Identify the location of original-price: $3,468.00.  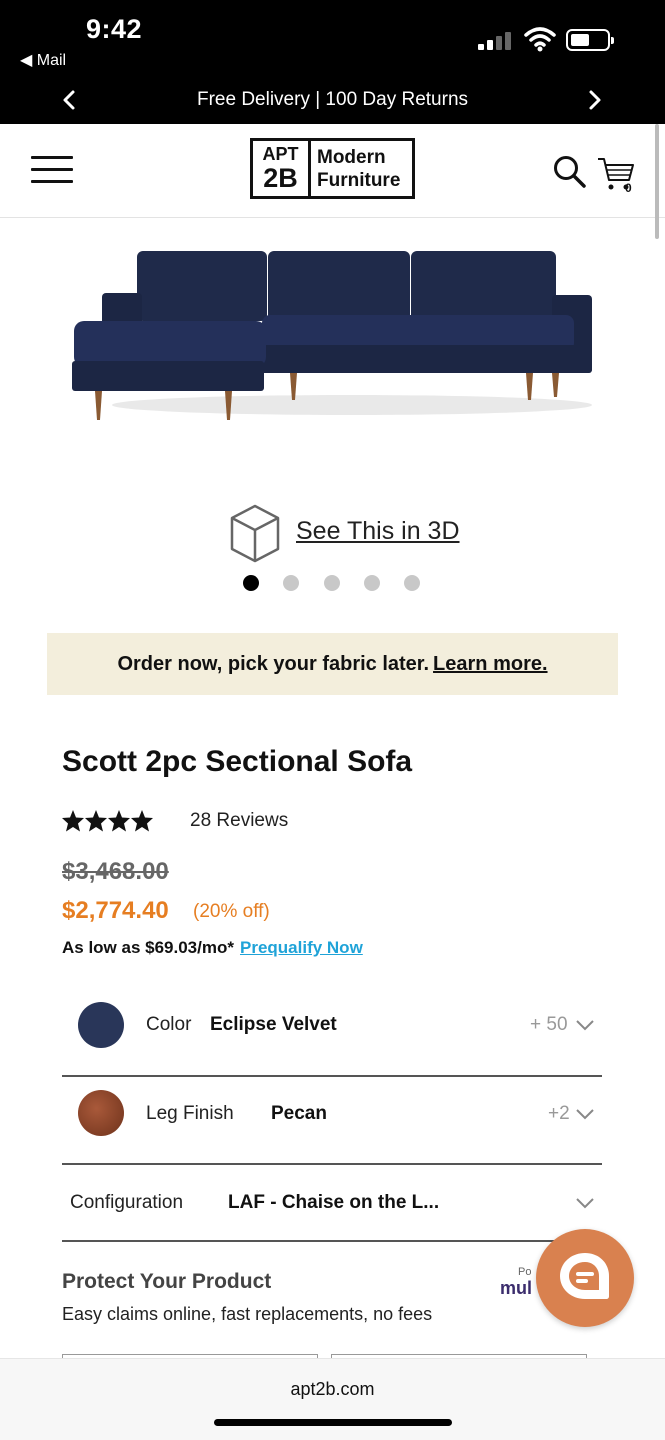
(115, 871).